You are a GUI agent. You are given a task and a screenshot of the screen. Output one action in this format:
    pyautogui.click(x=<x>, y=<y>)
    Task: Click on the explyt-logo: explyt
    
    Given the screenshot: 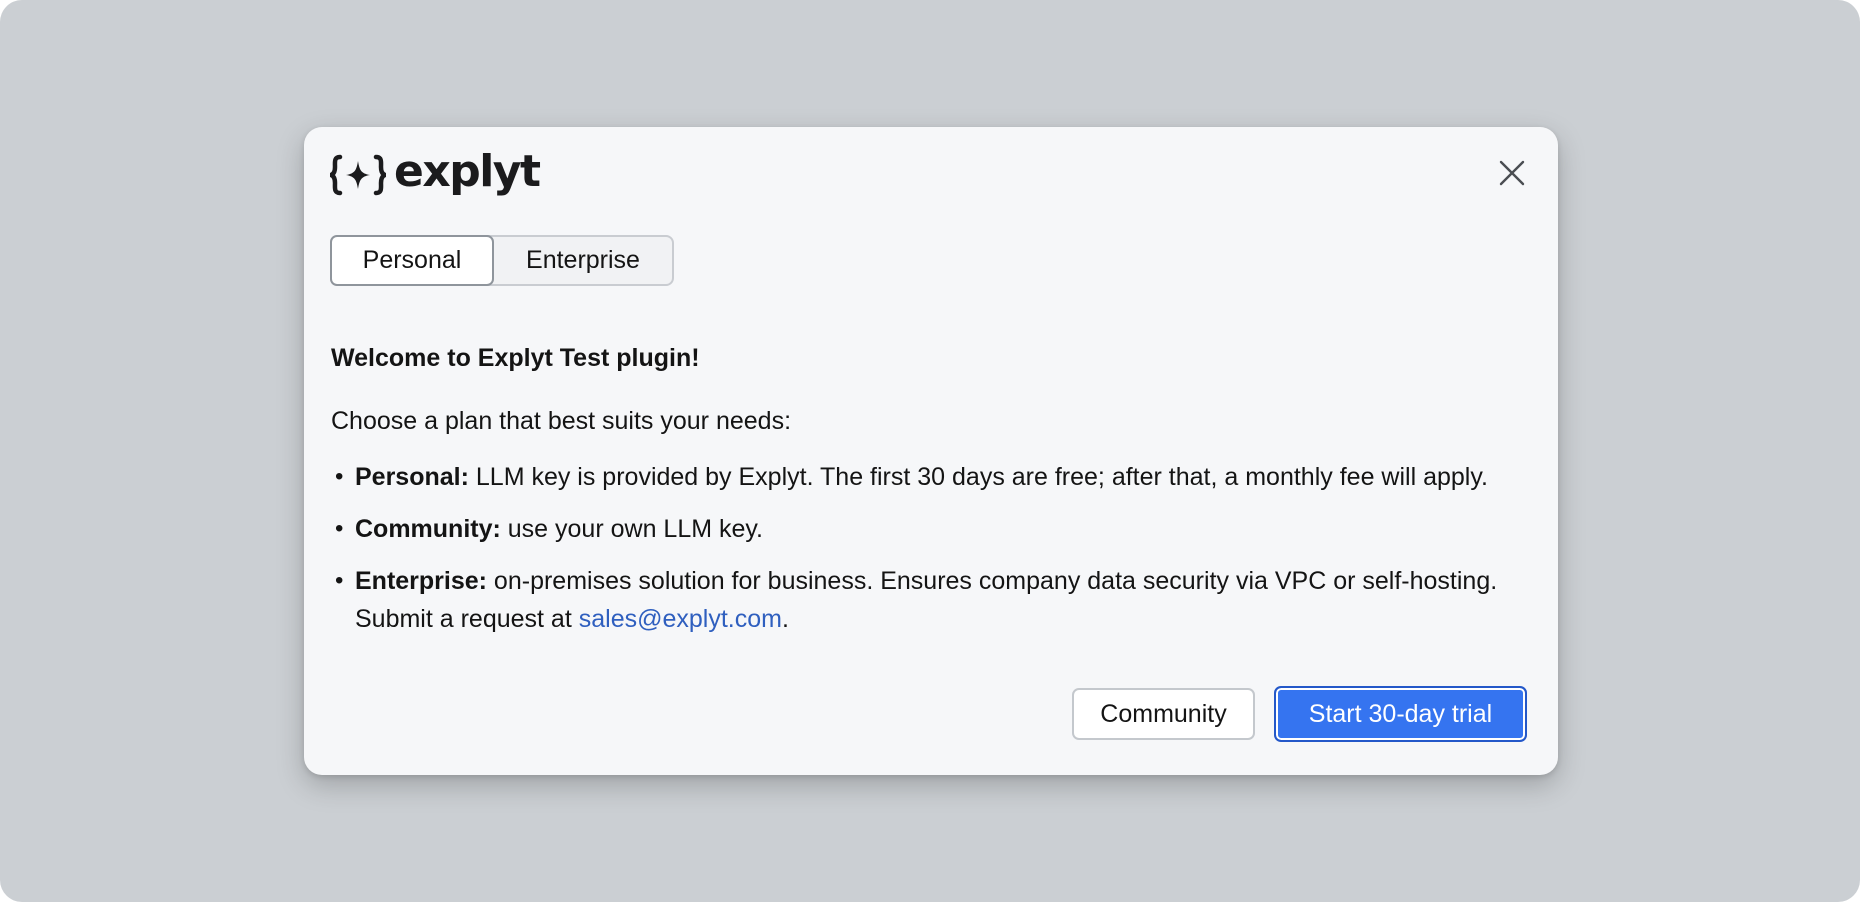 What is the action you would take?
    pyautogui.click(x=435, y=172)
    